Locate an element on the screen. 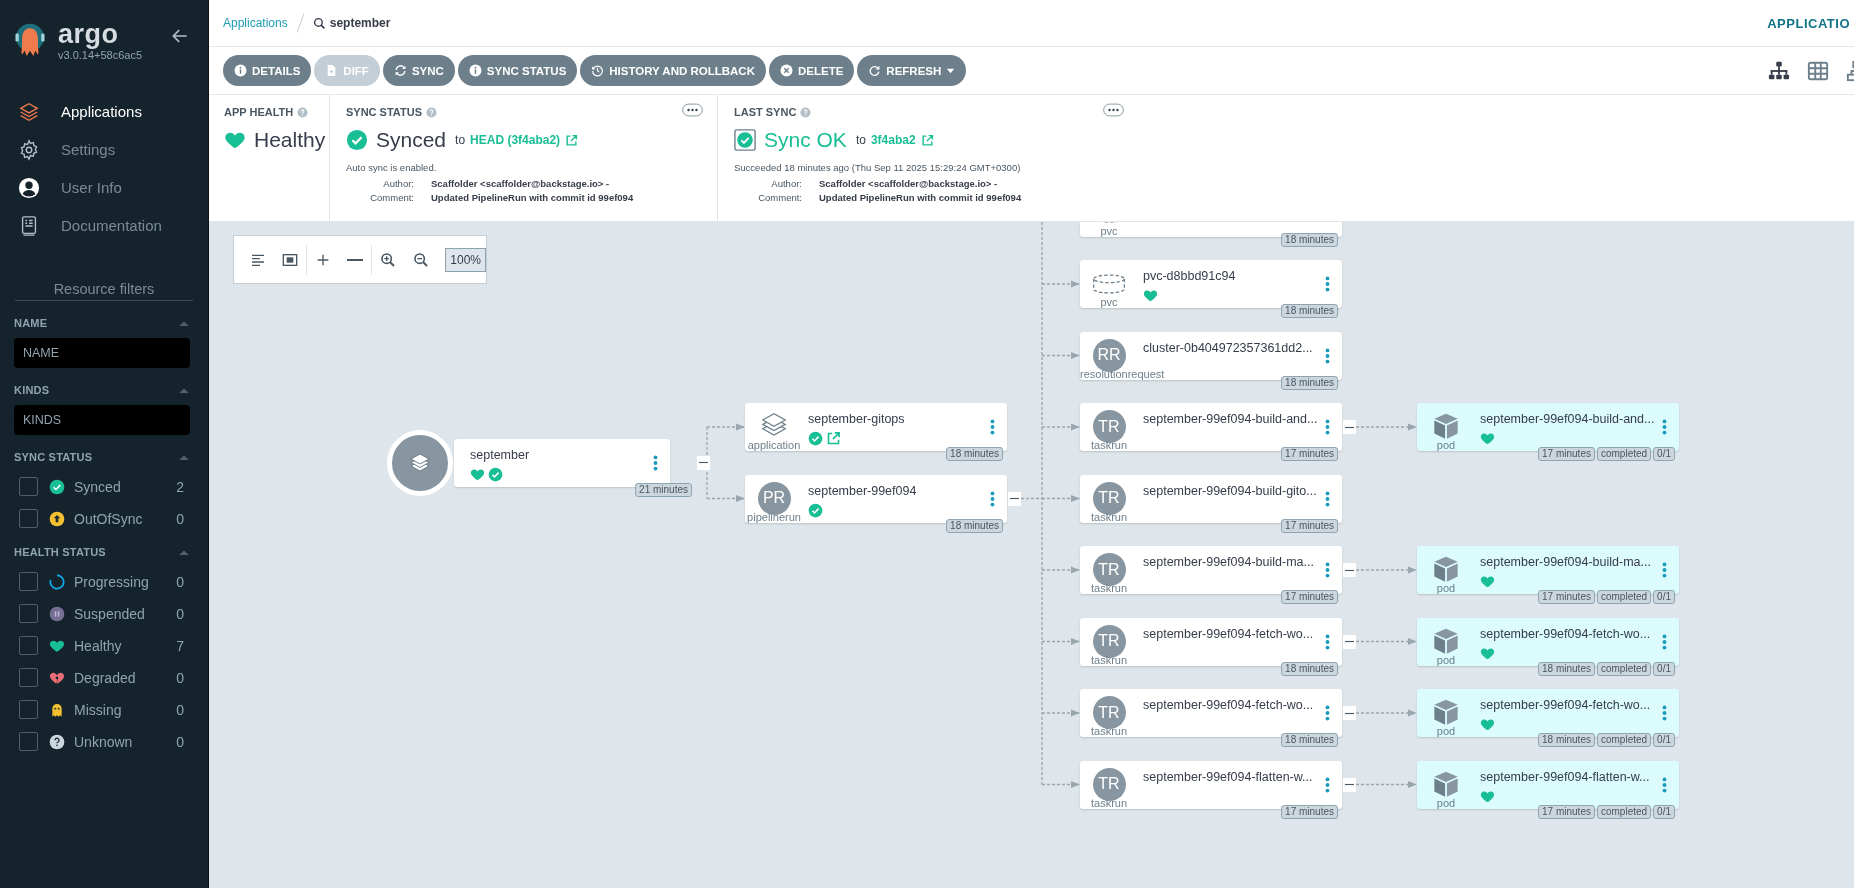 This screenshot has width=1854, height=888. caret-icon is located at coordinates (184, 457).